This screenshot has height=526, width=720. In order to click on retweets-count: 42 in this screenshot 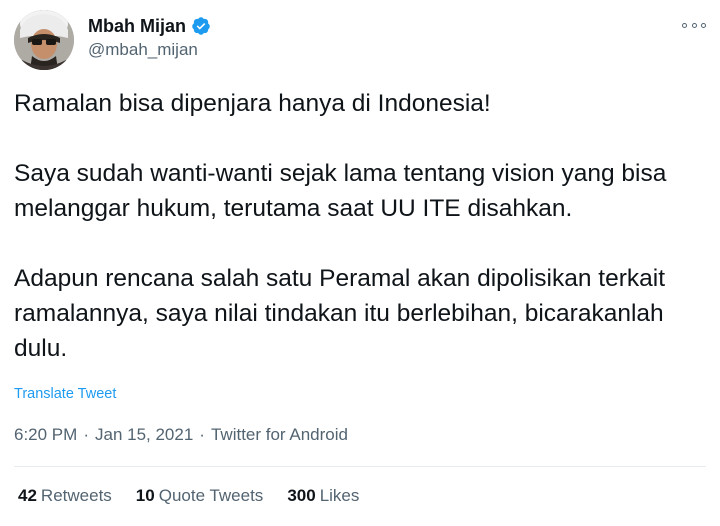, I will do `click(27, 495)`.